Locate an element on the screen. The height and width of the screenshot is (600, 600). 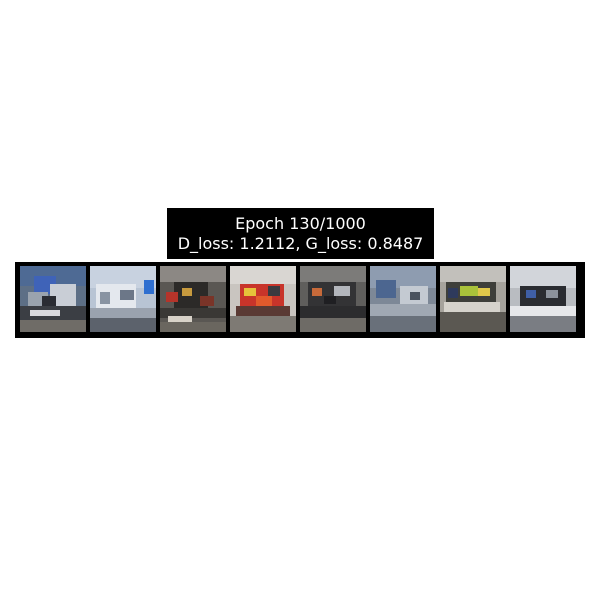
epoch-text: Epoch 130/1000 is located at coordinates (300, 223).